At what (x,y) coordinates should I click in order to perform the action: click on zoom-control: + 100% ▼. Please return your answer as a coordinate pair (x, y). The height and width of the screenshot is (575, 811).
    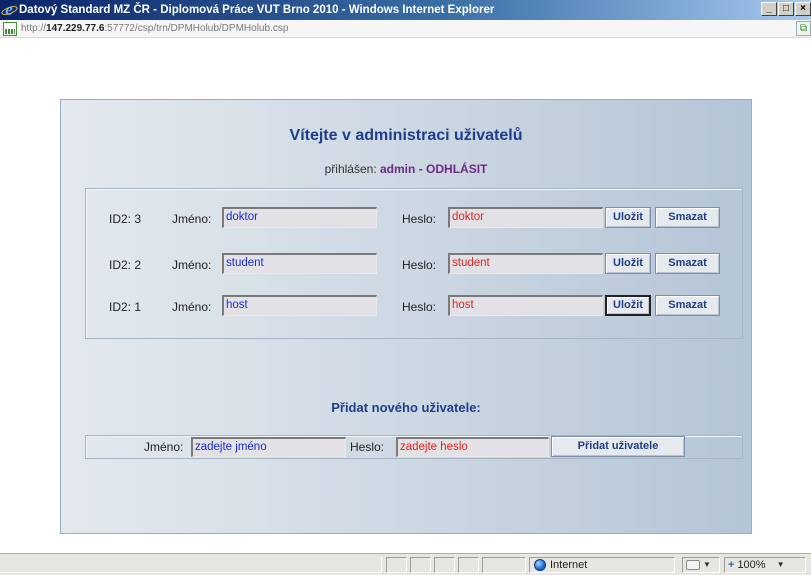
    Looking at the image, I should click on (765, 565).